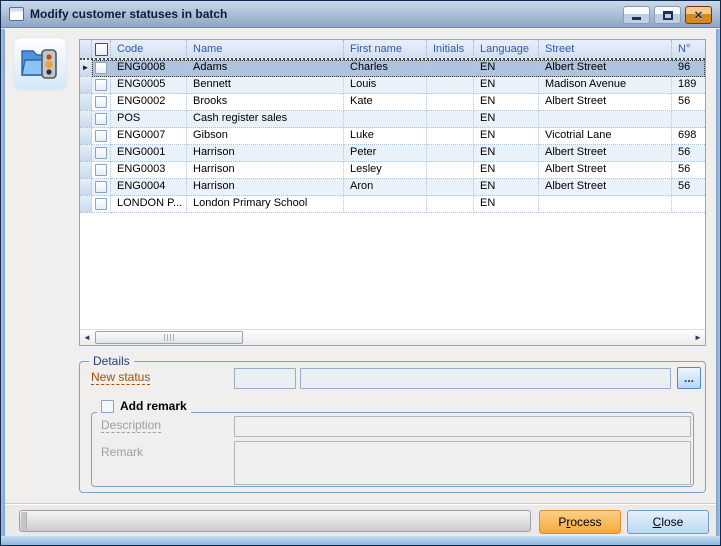 The height and width of the screenshot is (546, 721). I want to click on column-header-street: Street, so click(605, 49).